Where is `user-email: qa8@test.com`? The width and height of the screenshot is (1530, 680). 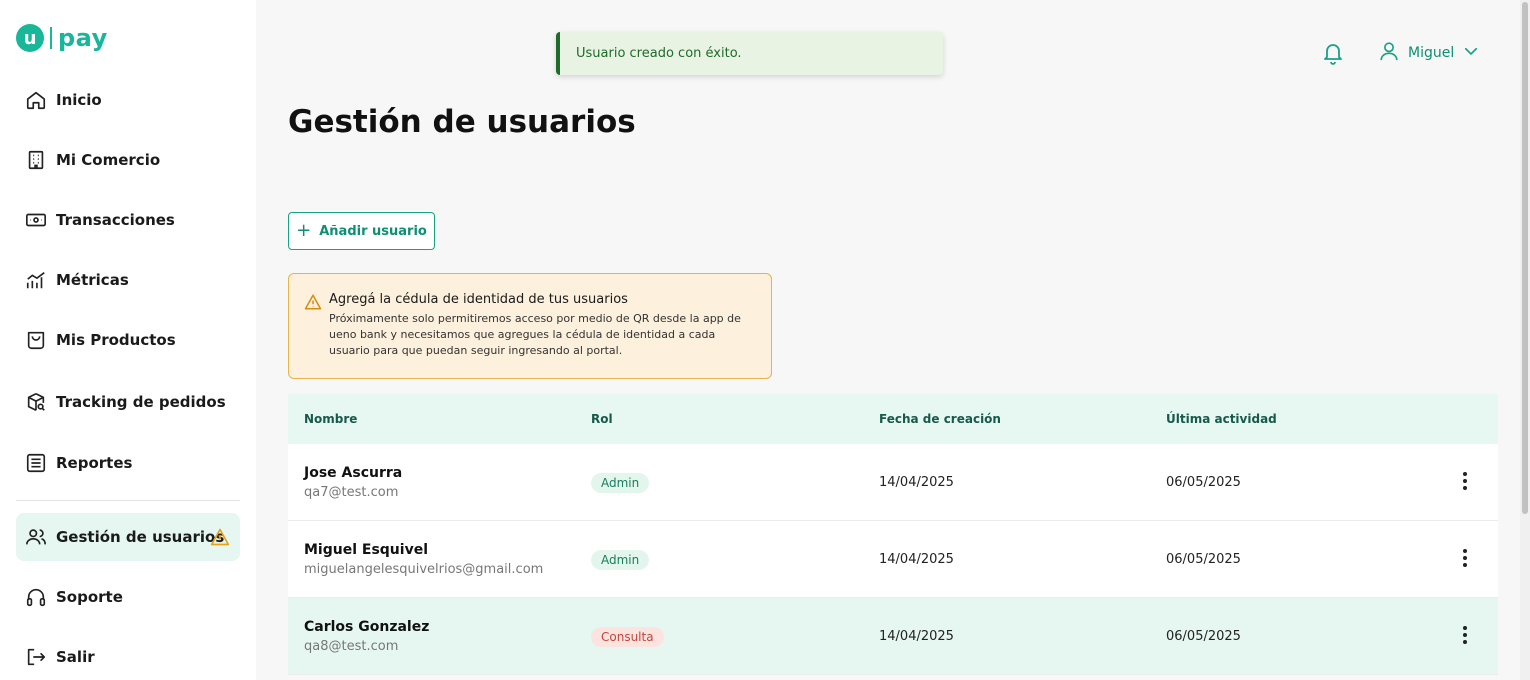 user-email: qa8@test.com is located at coordinates (351, 646).